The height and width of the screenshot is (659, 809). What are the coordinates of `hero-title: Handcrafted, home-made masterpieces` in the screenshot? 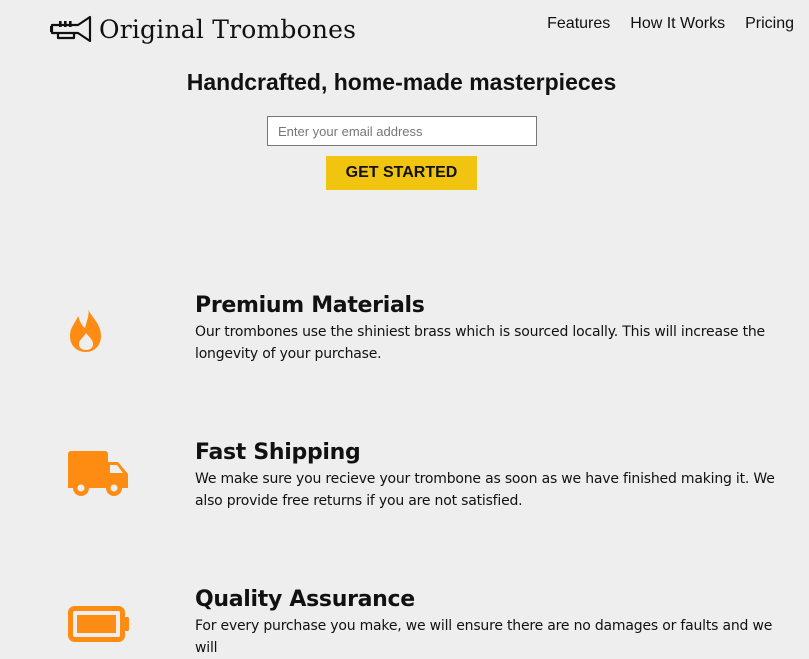 It's located at (401, 82).